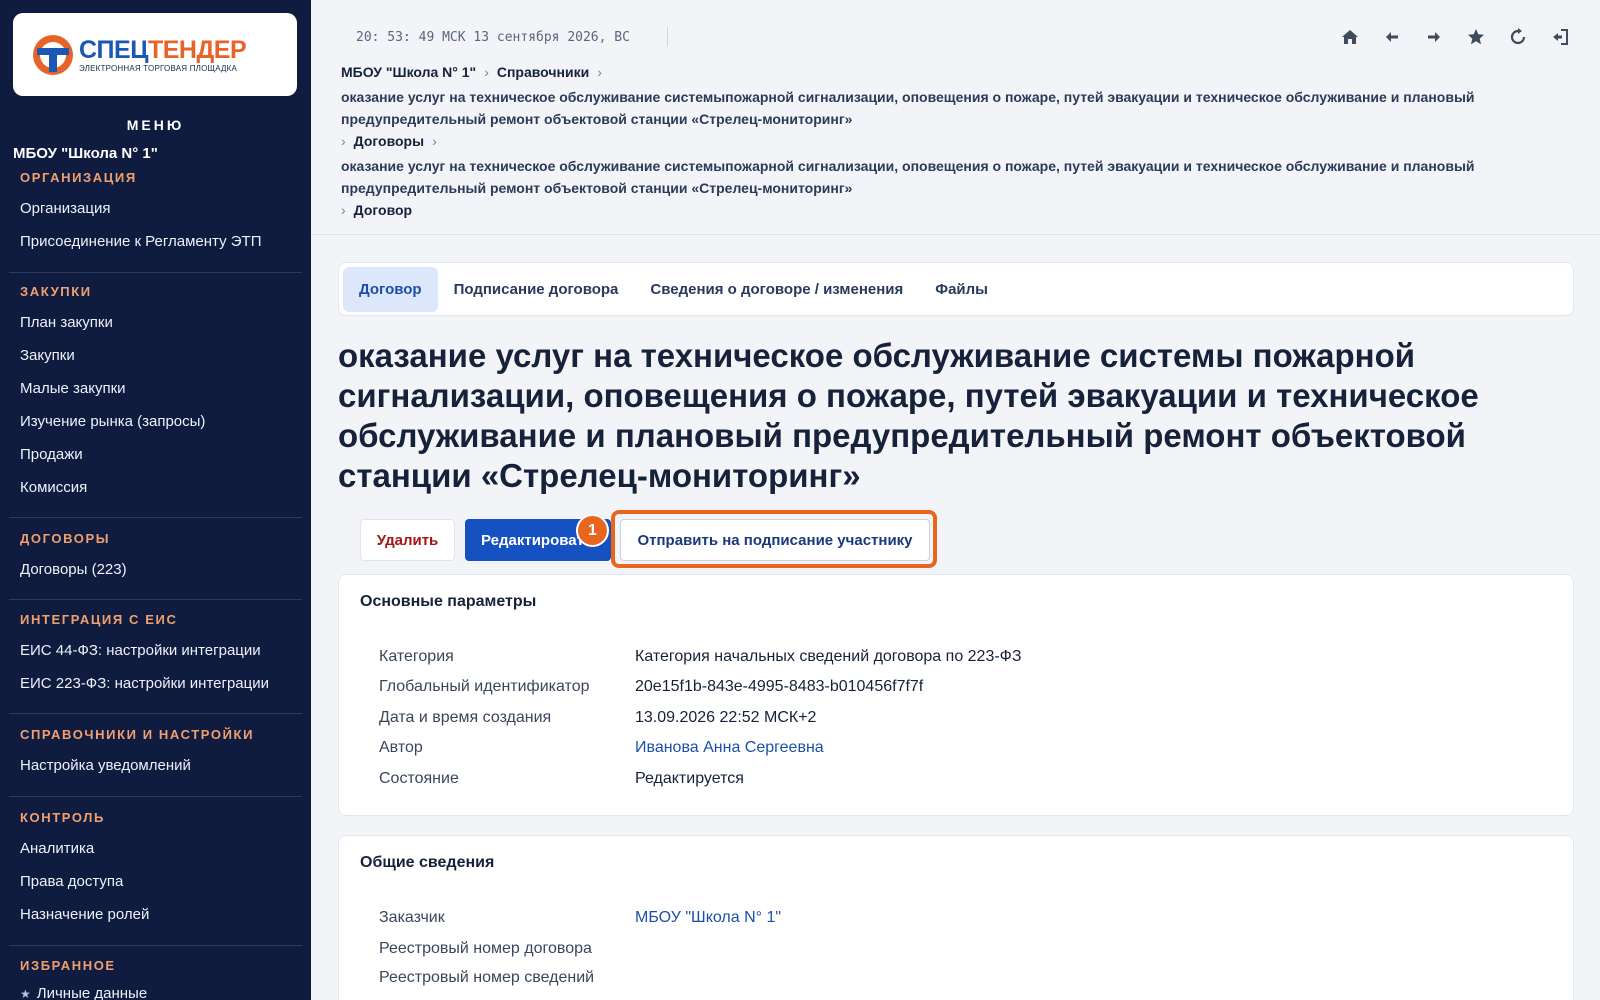 Image resolution: width=1600 pixels, height=1000 pixels. What do you see at coordinates (493, 37) in the screenshot?
I see `clock: 20: 53: 49 МСК 13 сентября 2026, ВС` at bounding box center [493, 37].